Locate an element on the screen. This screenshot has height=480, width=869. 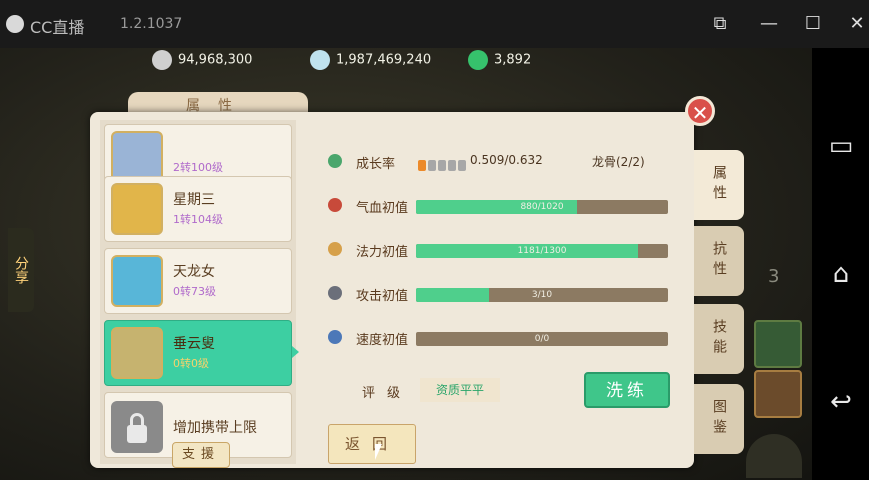
coin-counter: 94,968,300 is located at coordinates (202, 61).